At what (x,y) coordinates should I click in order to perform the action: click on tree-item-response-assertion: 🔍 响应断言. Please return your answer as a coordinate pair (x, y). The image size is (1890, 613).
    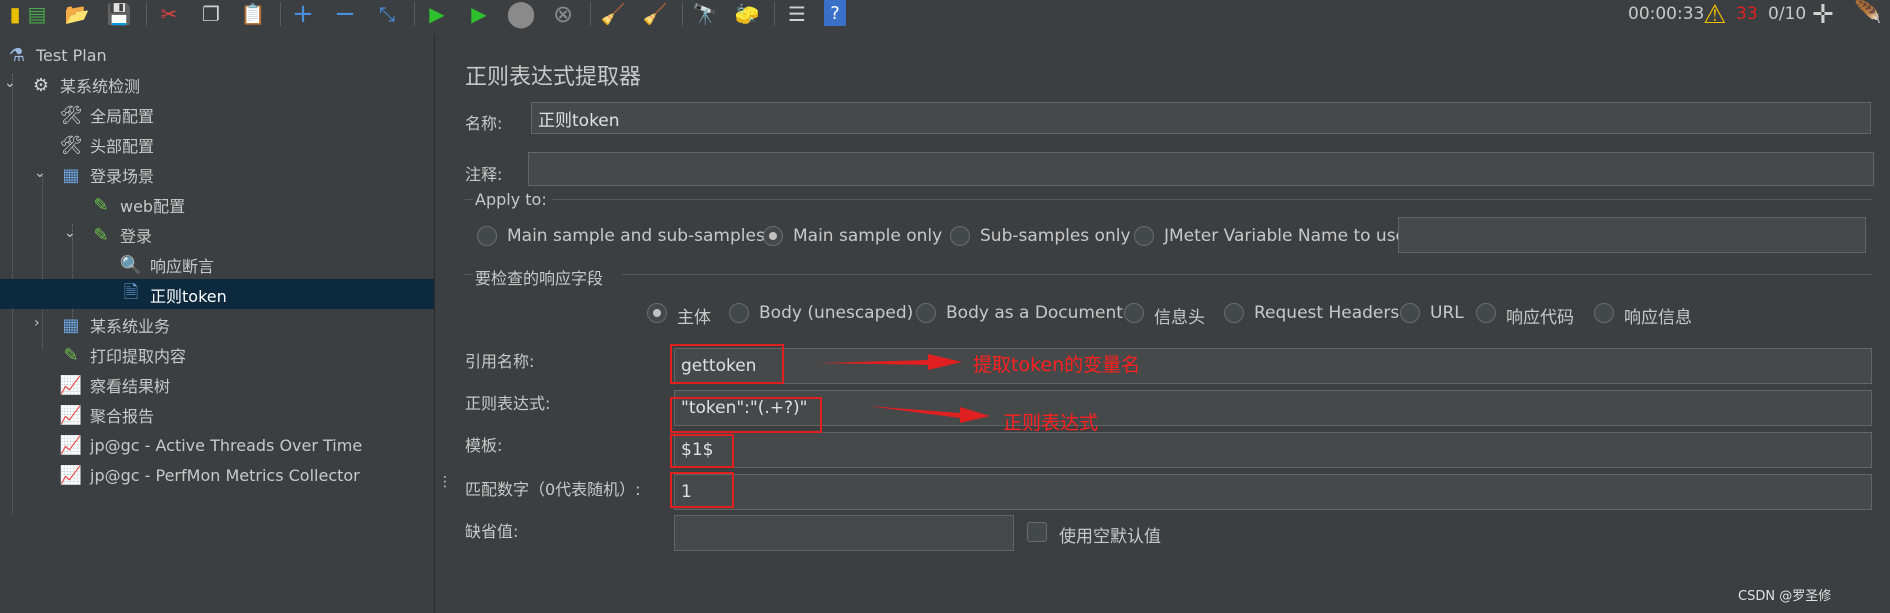
    Looking at the image, I should click on (166, 265).